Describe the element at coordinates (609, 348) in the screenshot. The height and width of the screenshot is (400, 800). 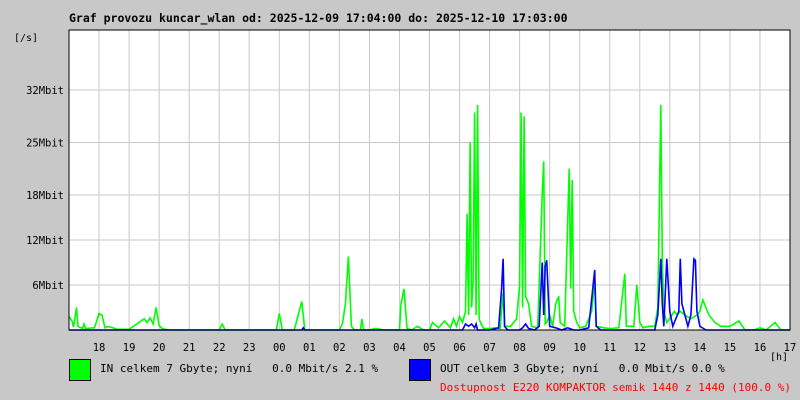
I see `x-tick-label: 11` at that location.